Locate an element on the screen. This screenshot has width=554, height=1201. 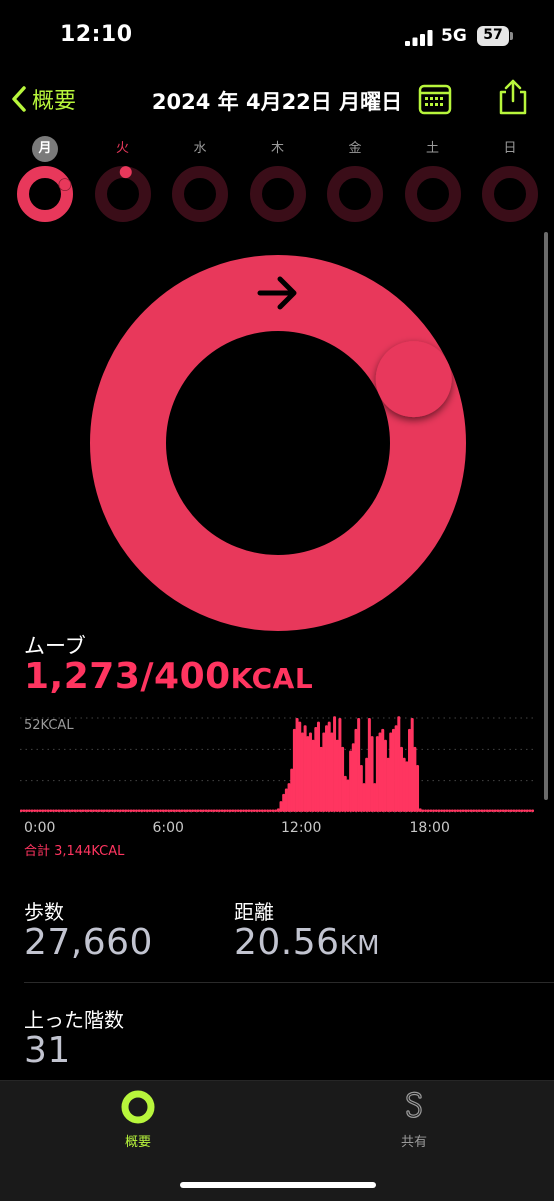
day-label: 金 is located at coordinates (355, 148).